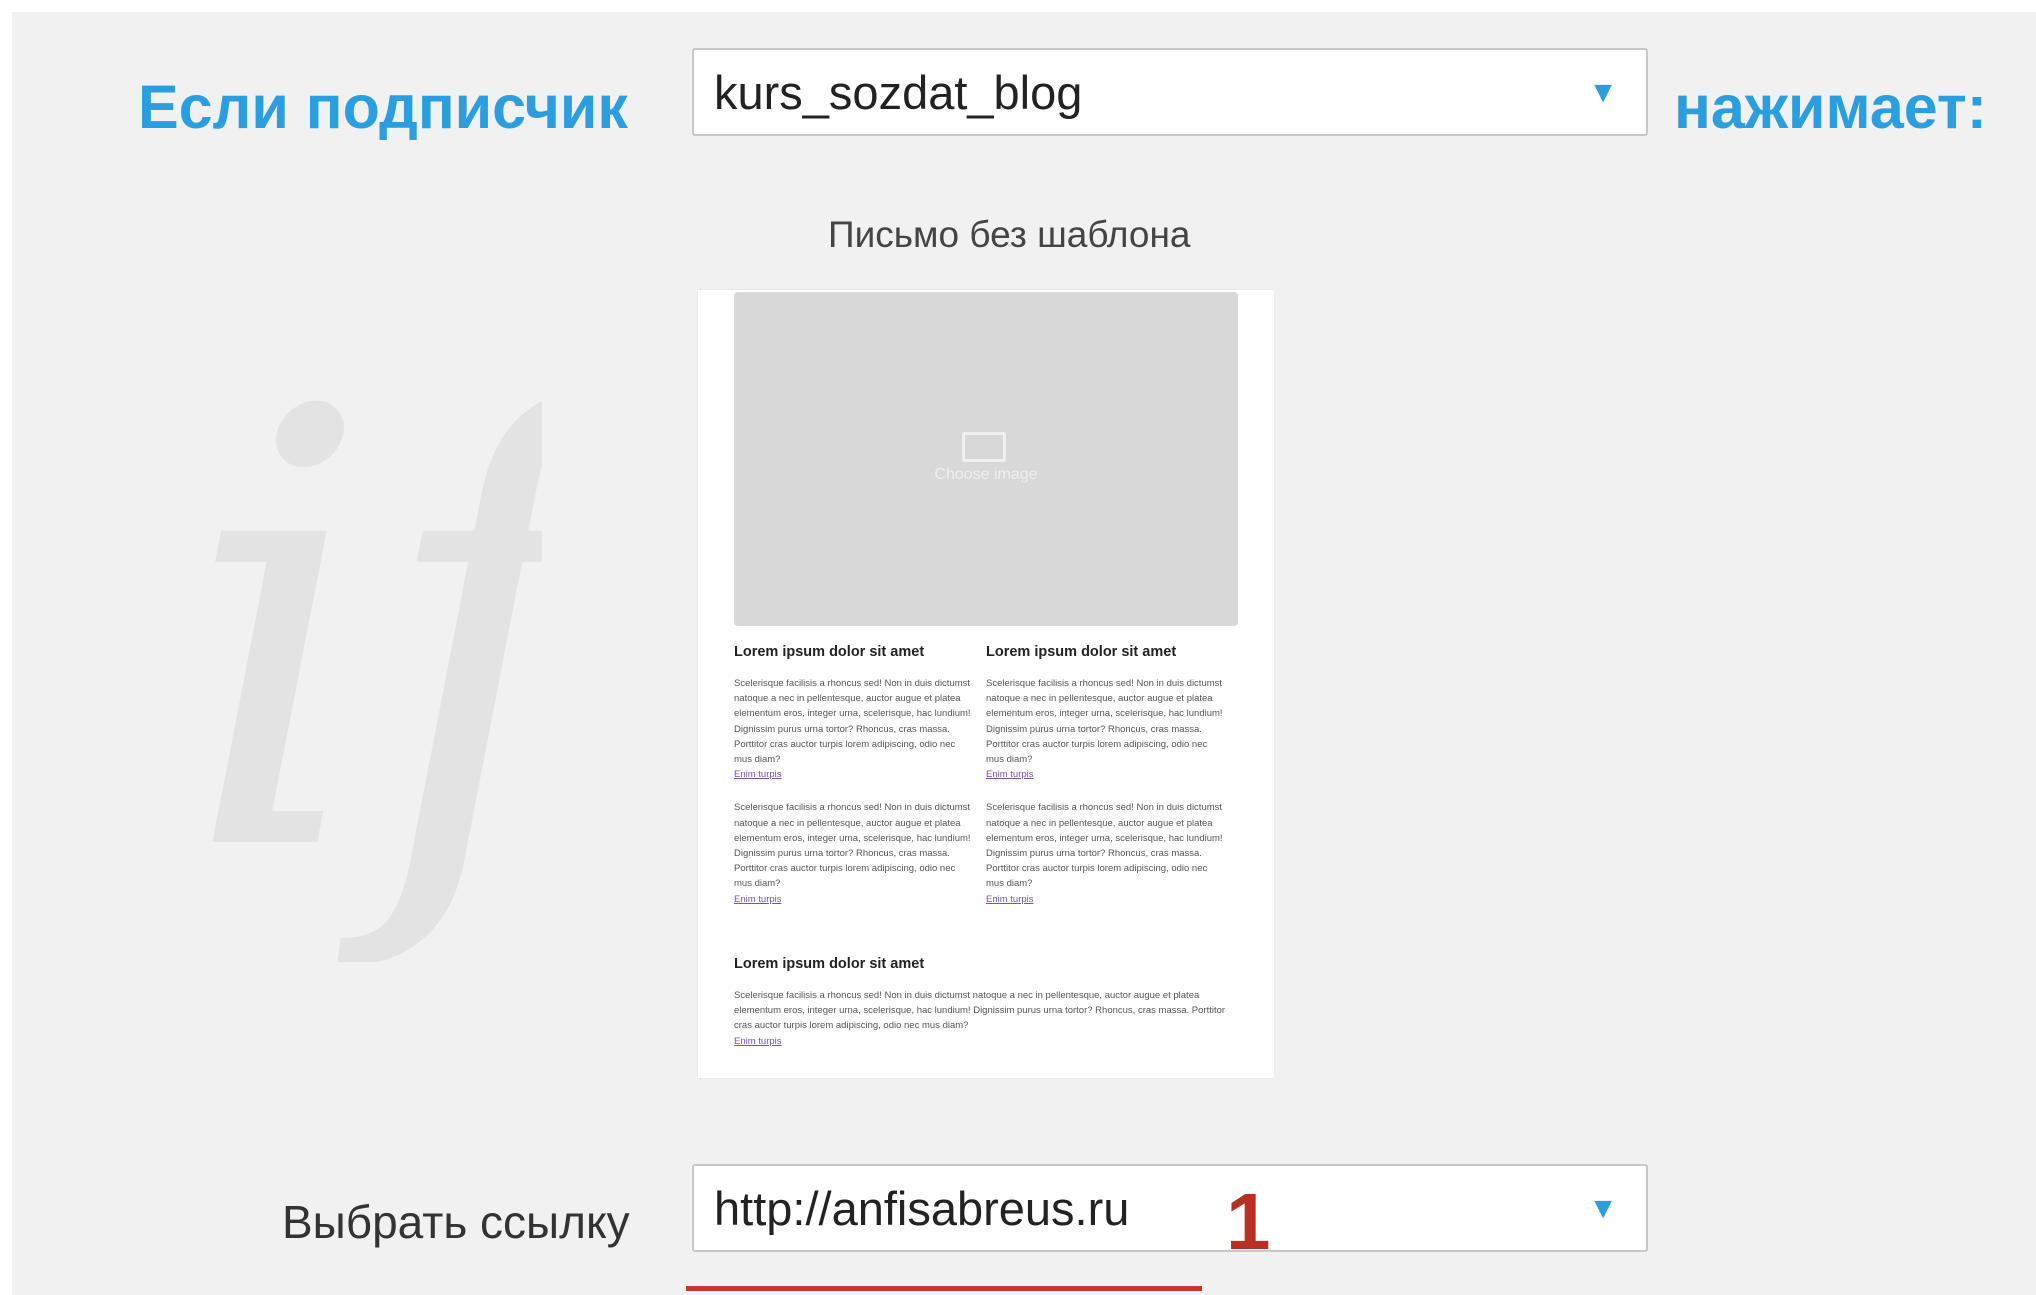 The image size is (2036, 1295). Describe the element at coordinates (1170, 1208) in the screenshot. I see `link-select: http://anfisabreus.ru ▼` at that location.